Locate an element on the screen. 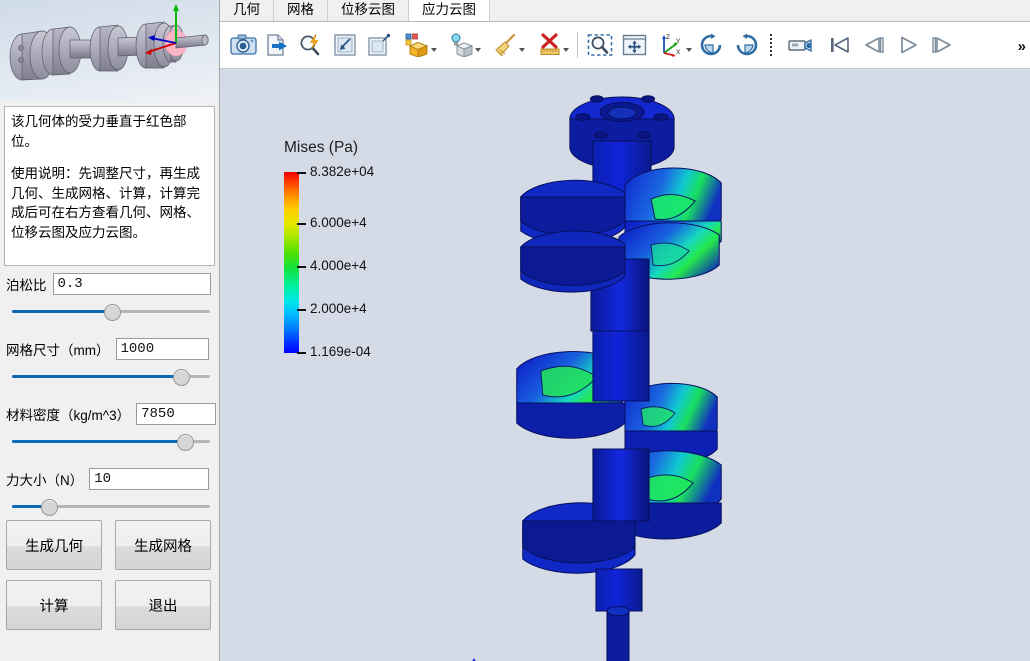 The height and width of the screenshot is (661, 1030). param-slider-force is located at coordinates (111, 507).